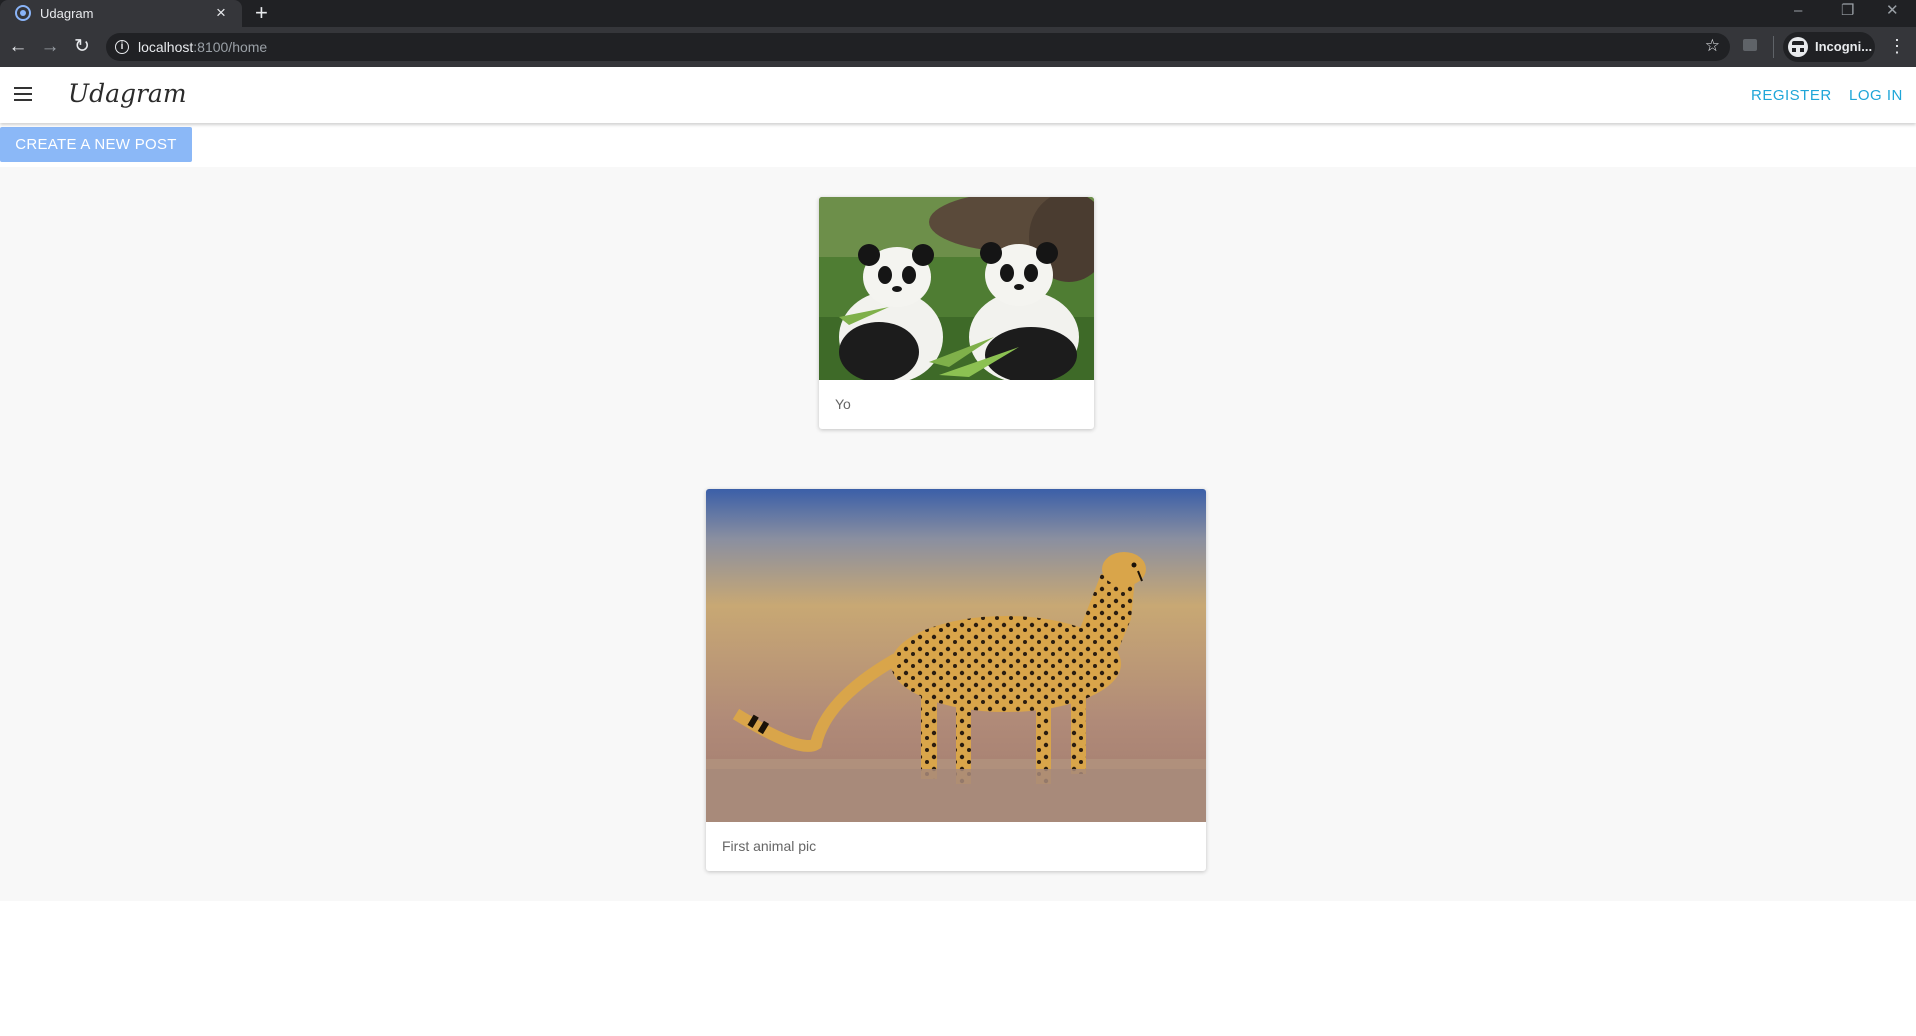  Describe the element at coordinates (958, 13) in the screenshot. I see `browser-tab-strip: Udagram × + – ❐ ✕` at that location.